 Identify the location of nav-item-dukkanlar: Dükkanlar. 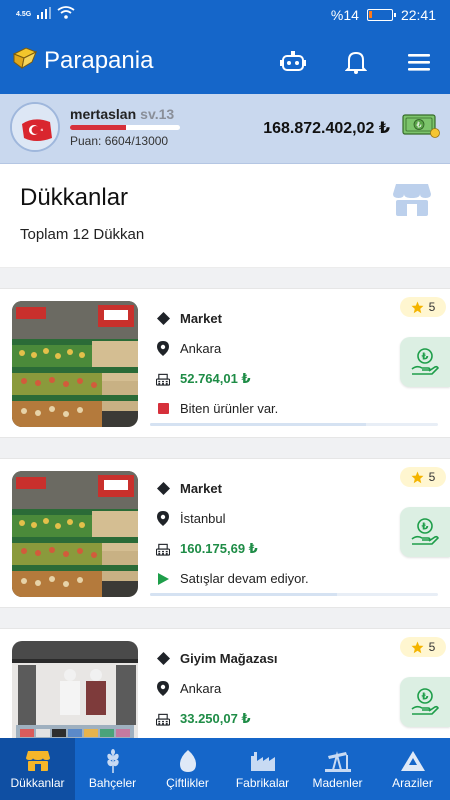
(37, 769).